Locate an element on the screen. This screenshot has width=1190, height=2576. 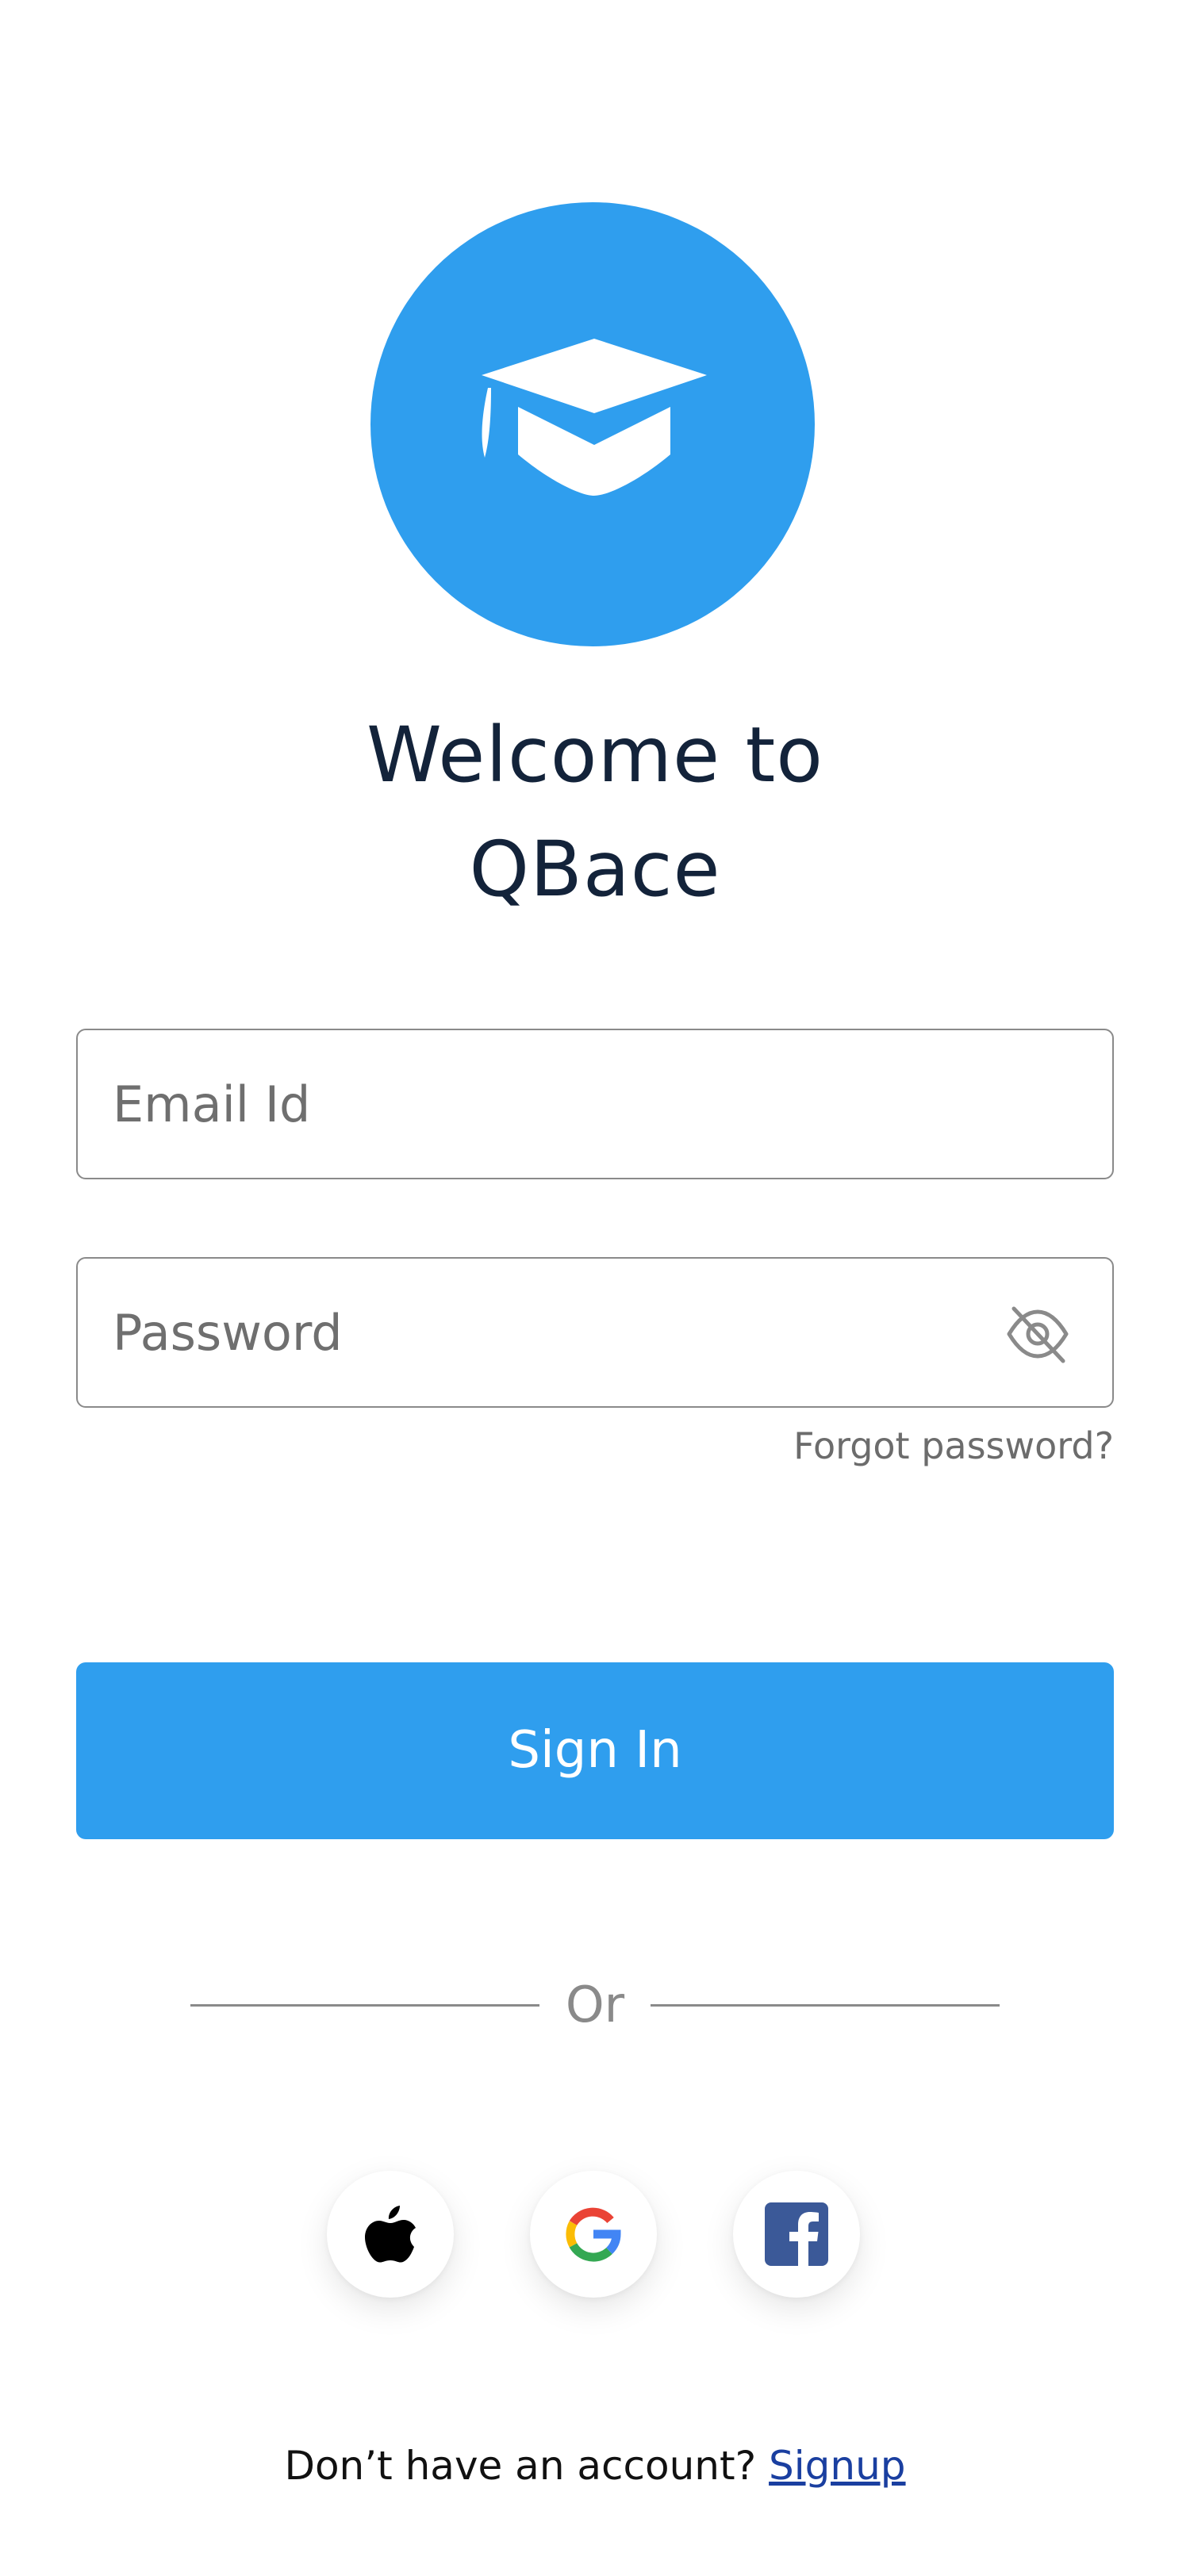
apple-icon is located at coordinates (390, 2234).